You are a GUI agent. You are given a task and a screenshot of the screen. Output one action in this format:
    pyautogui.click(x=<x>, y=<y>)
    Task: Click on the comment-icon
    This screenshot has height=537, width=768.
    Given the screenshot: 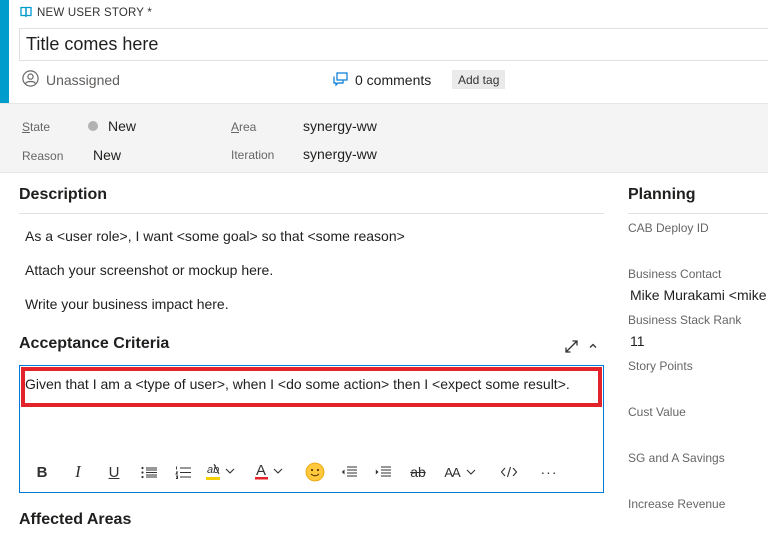 What is the action you would take?
    pyautogui.click(x=340, y=80)
    